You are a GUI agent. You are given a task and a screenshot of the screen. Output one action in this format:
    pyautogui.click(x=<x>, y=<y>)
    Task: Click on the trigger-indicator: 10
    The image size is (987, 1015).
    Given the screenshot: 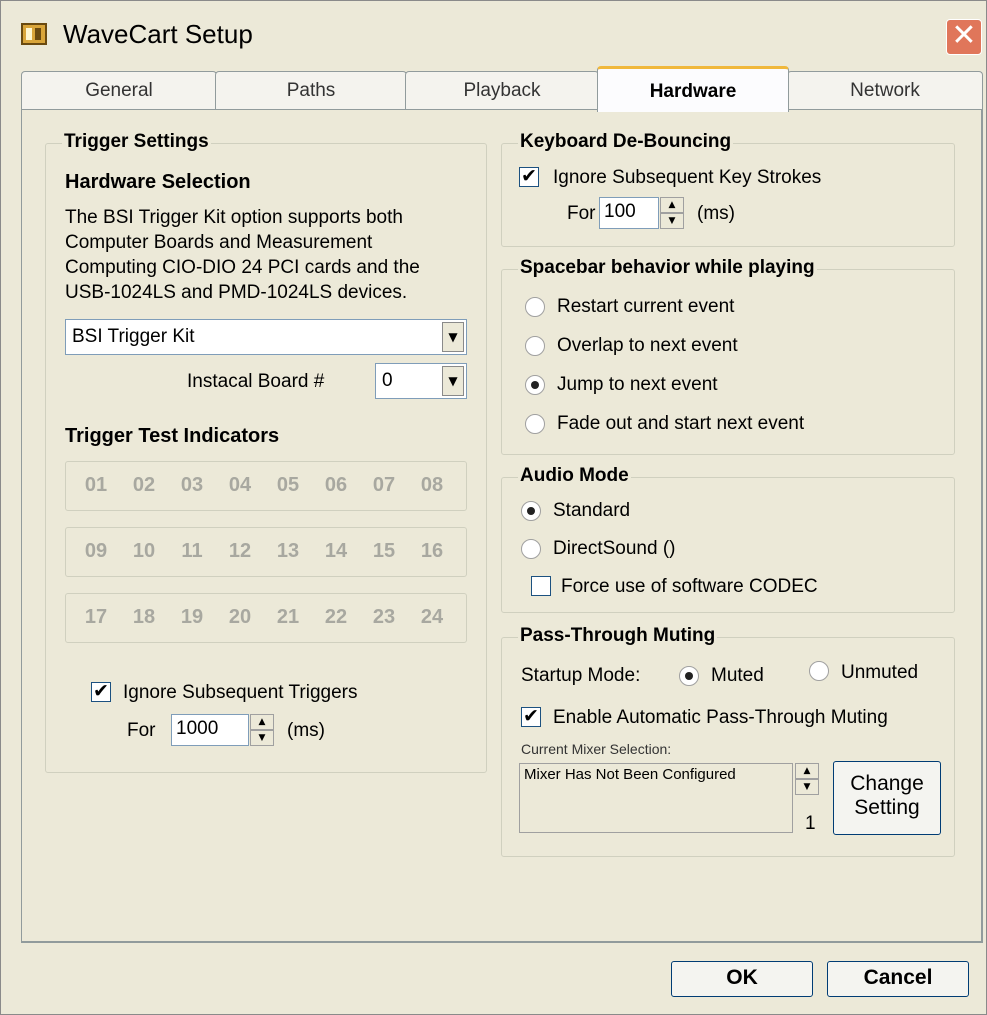 What is the action you would take?
    pyautogui.click(x=144, y=551)
    